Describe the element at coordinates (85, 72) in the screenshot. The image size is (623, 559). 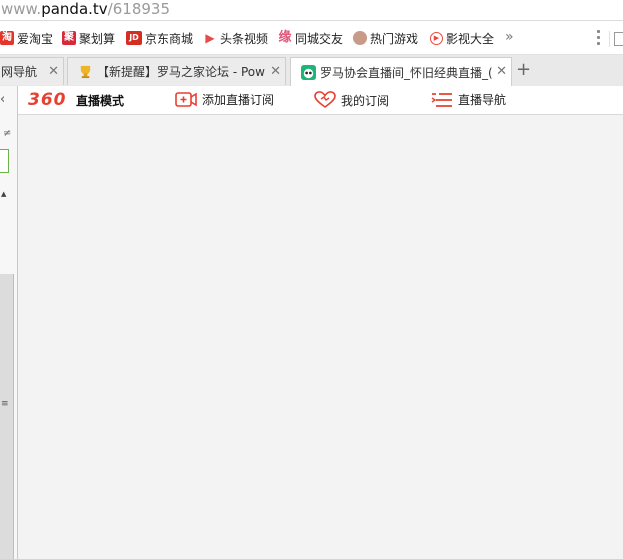
I see `trophy-icon` at that location.